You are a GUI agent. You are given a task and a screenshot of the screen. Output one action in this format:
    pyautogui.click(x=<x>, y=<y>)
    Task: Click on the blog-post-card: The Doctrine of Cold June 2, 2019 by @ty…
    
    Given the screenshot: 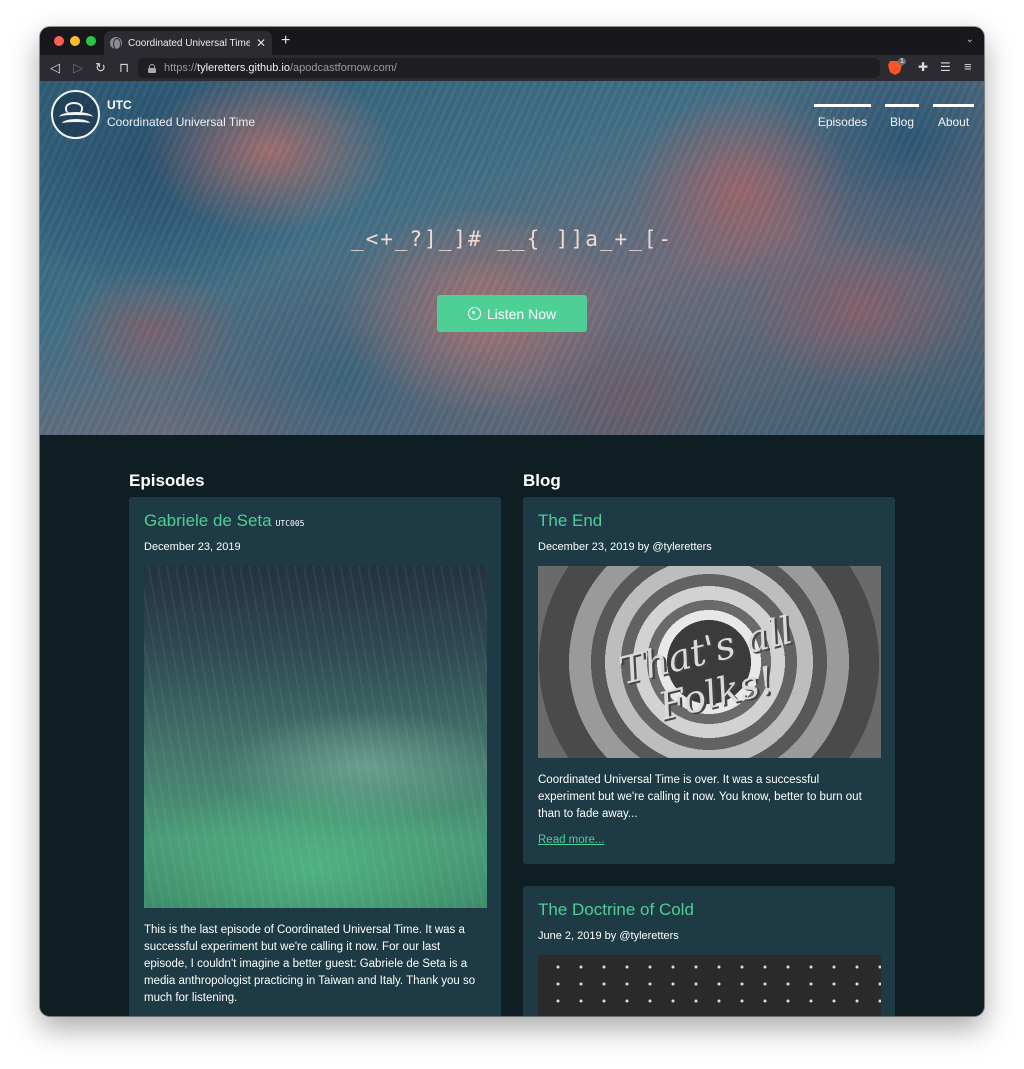 What is the action you would take?
    pyautogui.click(x=709, y=951)
    